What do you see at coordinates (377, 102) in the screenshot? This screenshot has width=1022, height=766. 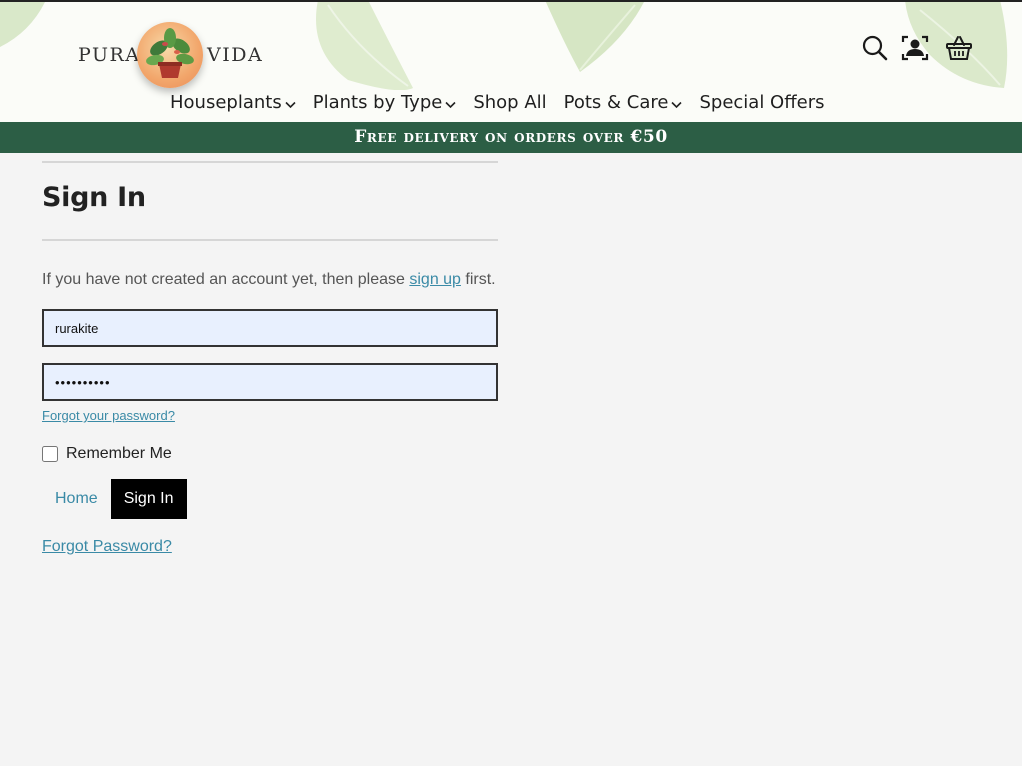 I see `nav-item-label: Plants by Type` at bounding box center [377, 102].